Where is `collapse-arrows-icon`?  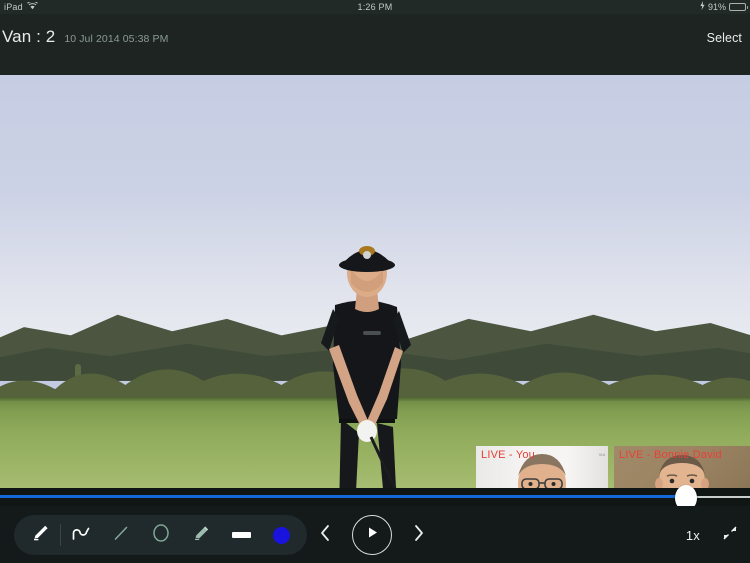 collapse-arrows-icon is located at coordinates (730, 535).